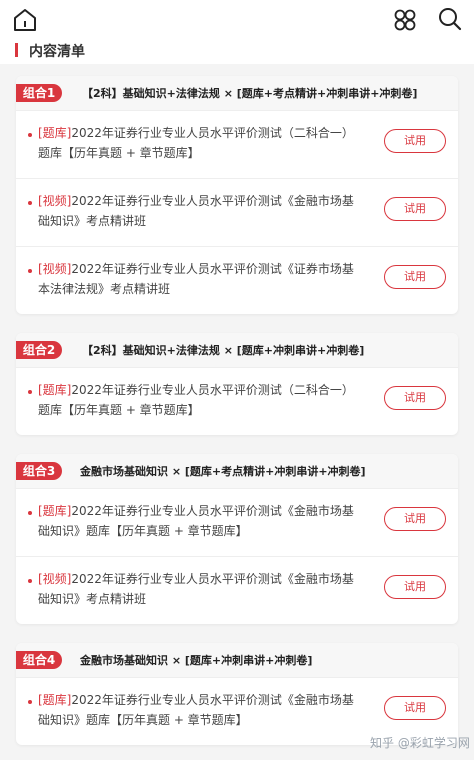  Describe the element at coordinates (405, 20) in the screenshot. I see `apps-icon` at that location.